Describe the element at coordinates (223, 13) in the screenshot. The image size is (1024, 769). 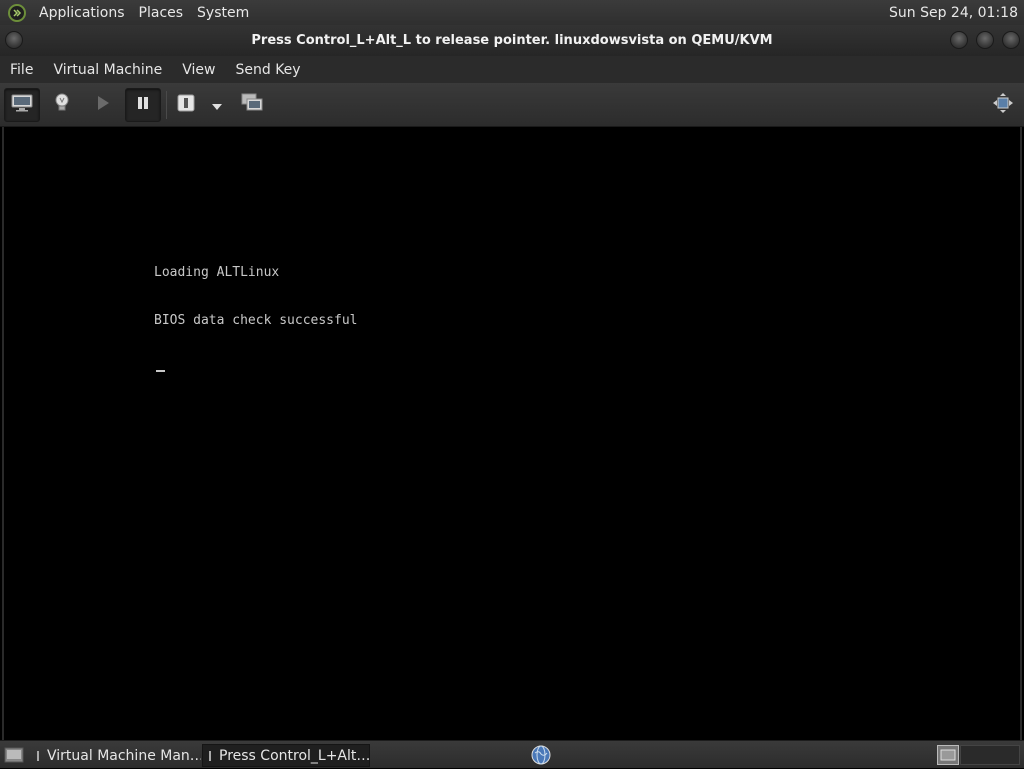
I see `system-menu: System` at that location.